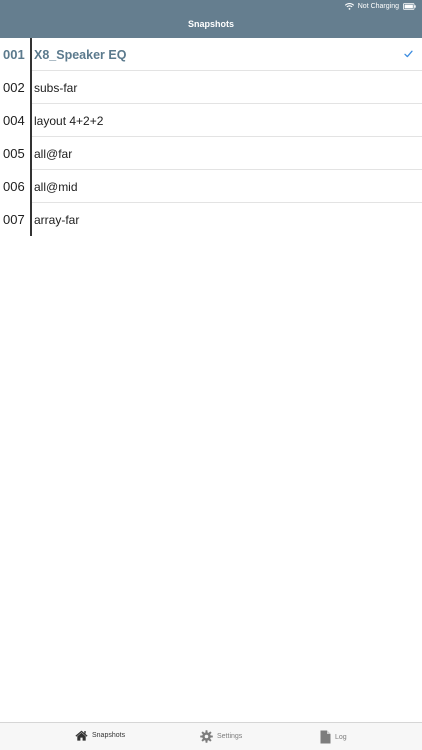  Describe the element at coordinates (210, 24) in the screenshot. I see `page-title: Snapshots` at that location.